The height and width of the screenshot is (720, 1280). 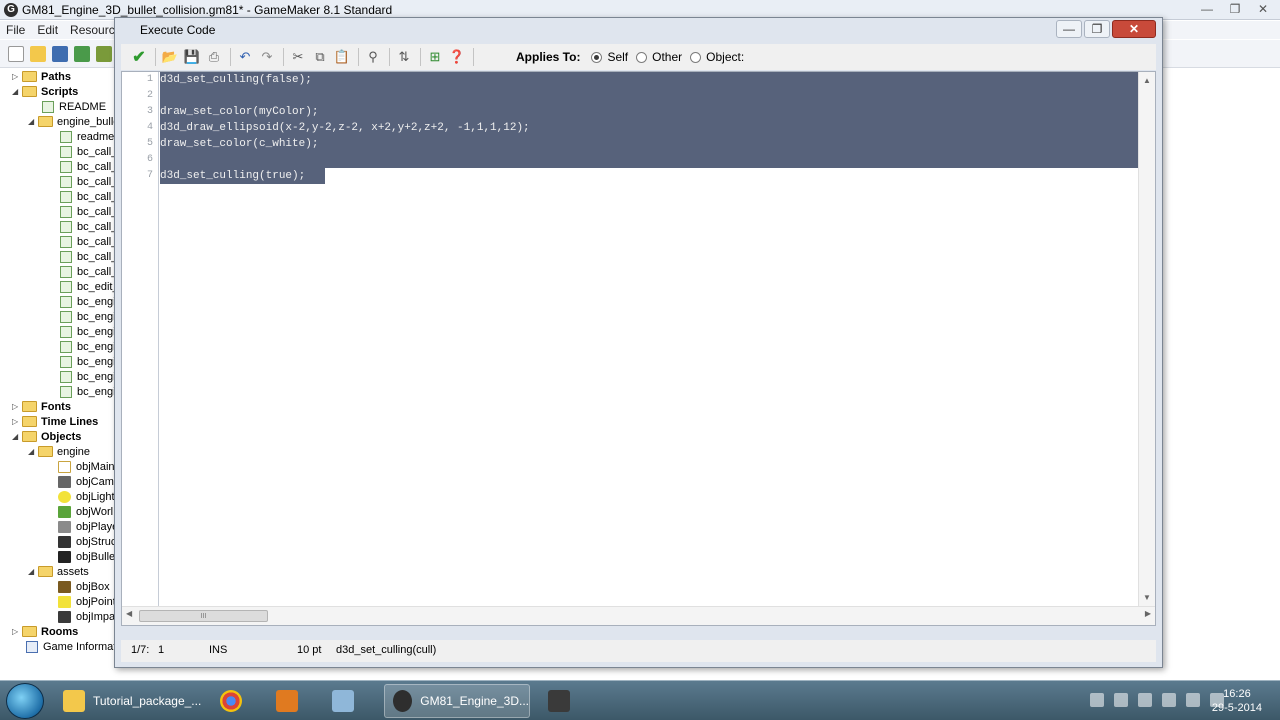 I want to click on tree-object-item: objBox, so click(x=84, y=586).